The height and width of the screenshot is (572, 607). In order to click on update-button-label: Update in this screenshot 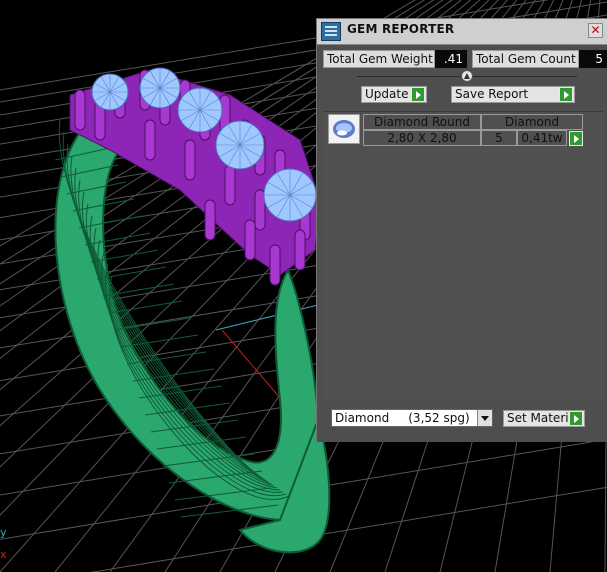, I will do `click(387, 94)`.